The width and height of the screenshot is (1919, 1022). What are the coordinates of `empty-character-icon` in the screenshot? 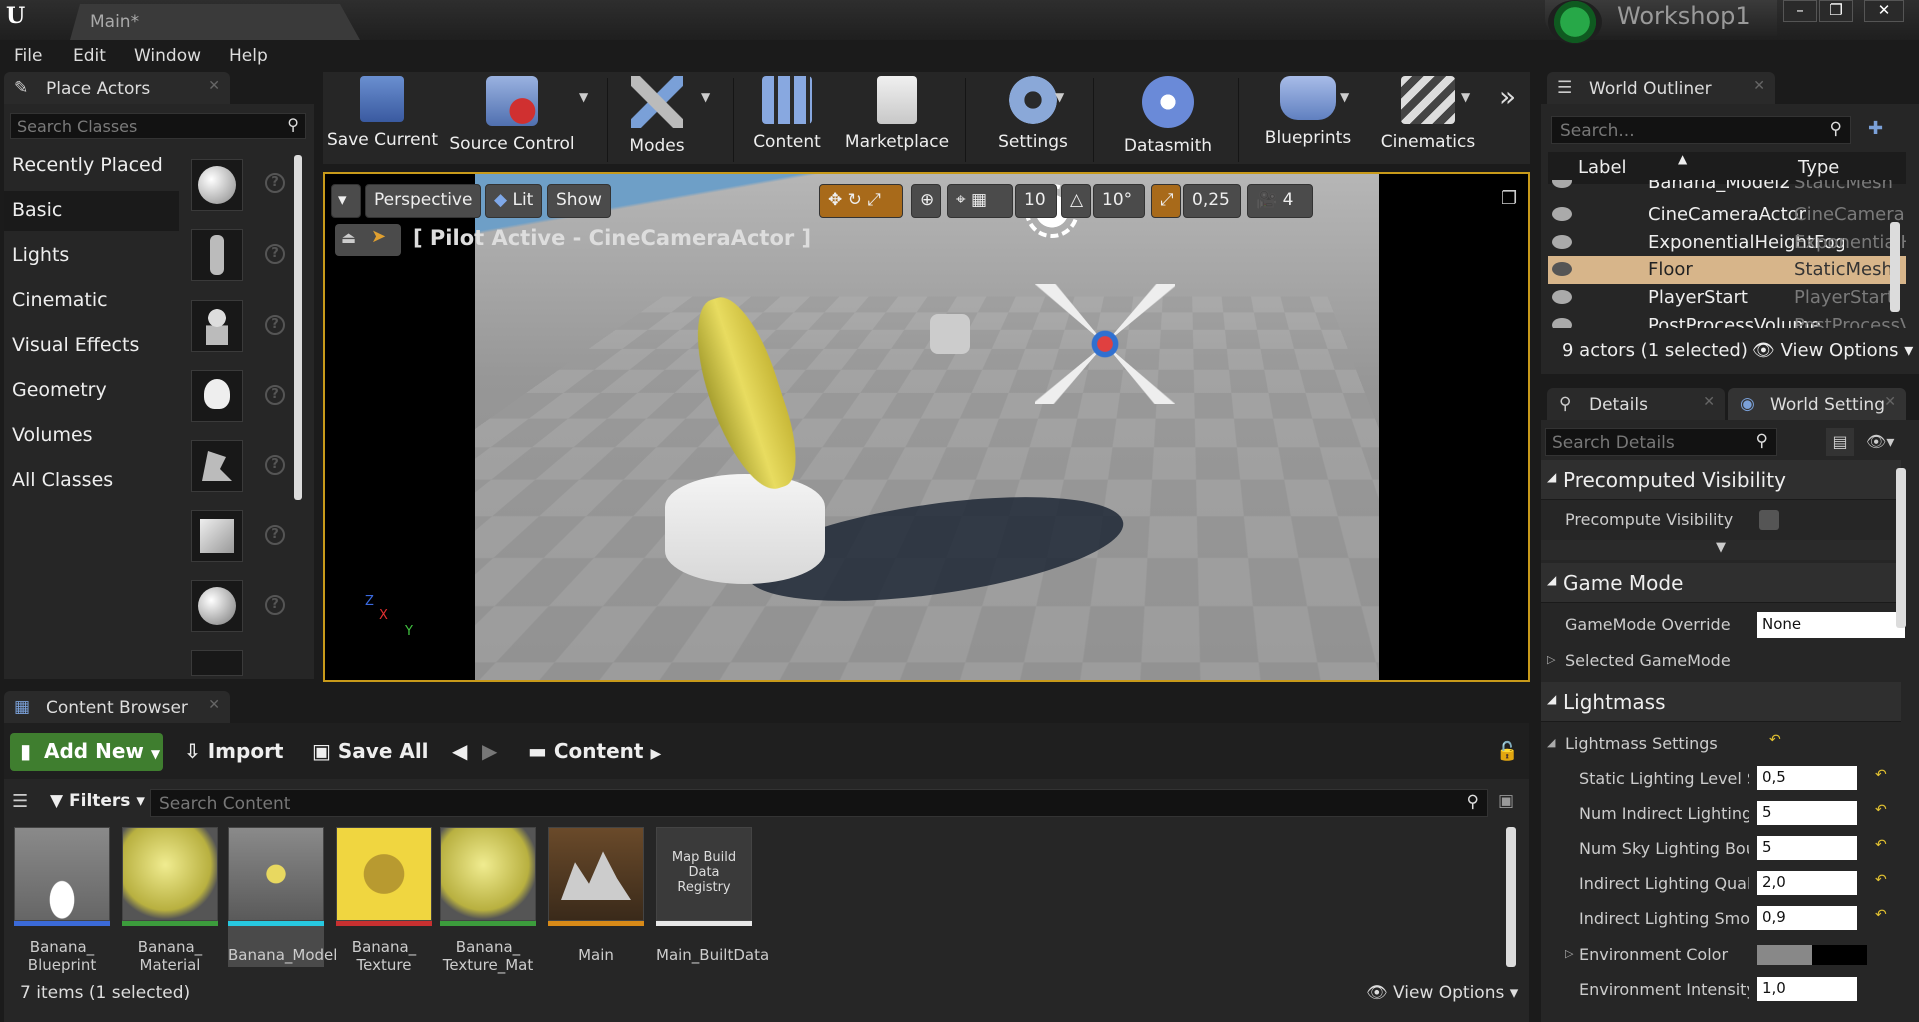 It's located at (217, 255).